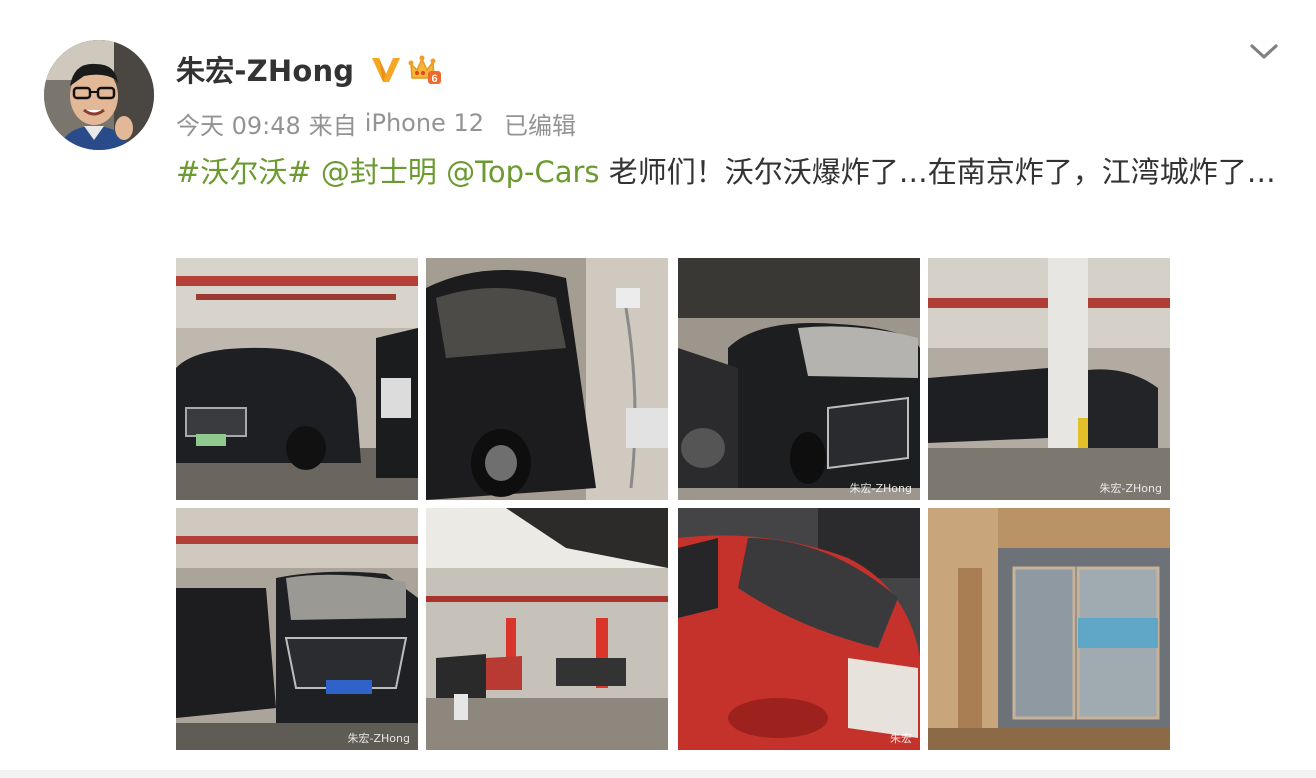 This screenshot has width=1316, height=778. I want to click on author-line: 朱宏-ZHong 6, so click(309, 69).